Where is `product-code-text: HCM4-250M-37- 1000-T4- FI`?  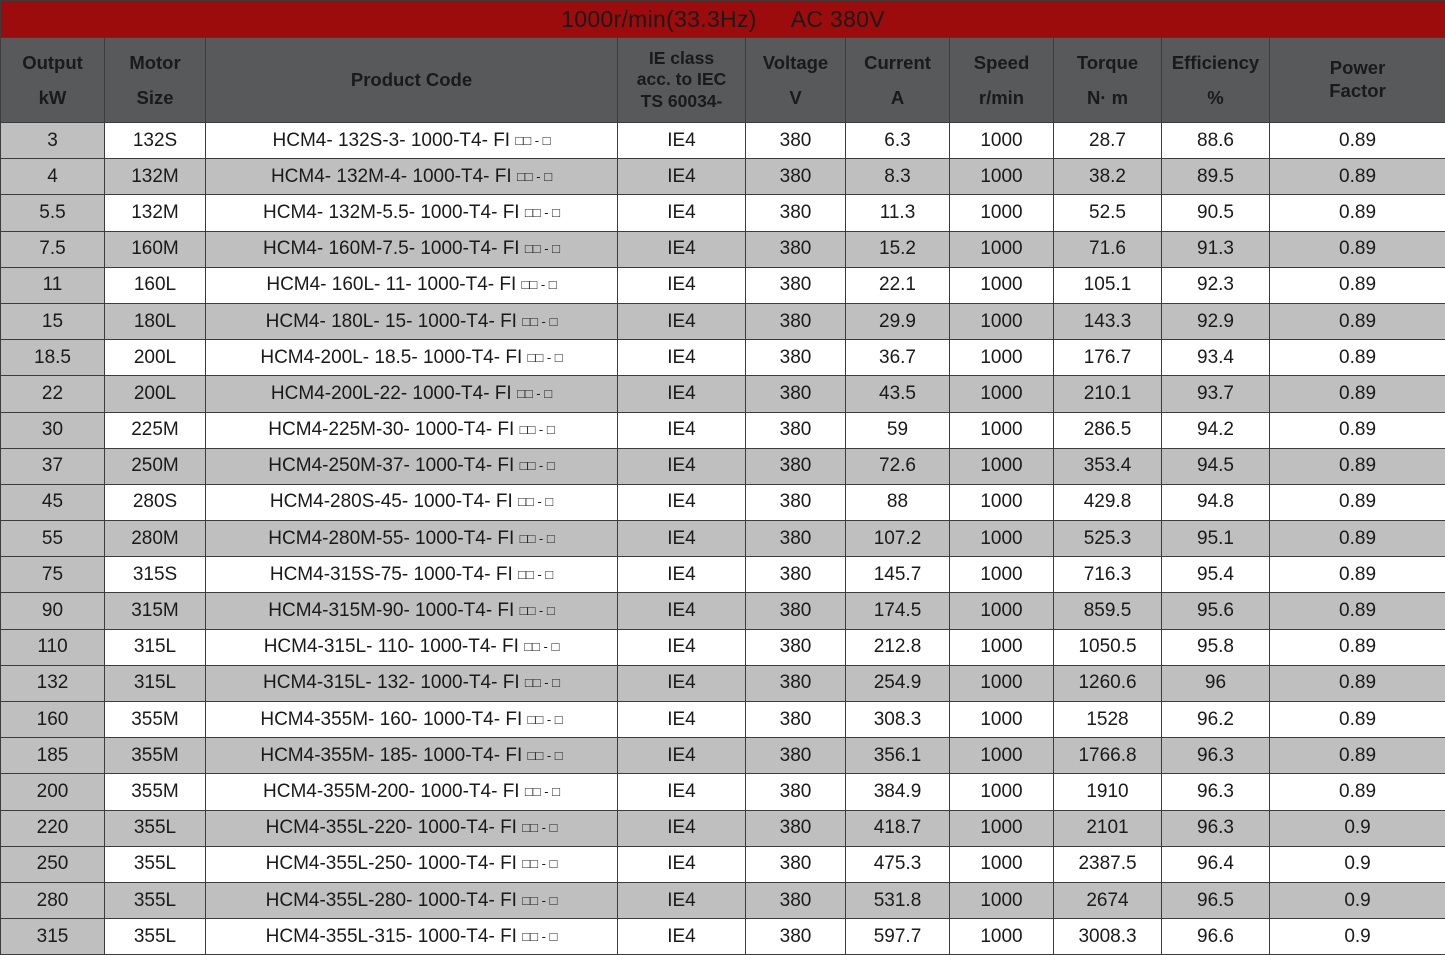 product-code-text: HCM4-250M-37- 1000-T4- FI is located at coordinates (393, 465).